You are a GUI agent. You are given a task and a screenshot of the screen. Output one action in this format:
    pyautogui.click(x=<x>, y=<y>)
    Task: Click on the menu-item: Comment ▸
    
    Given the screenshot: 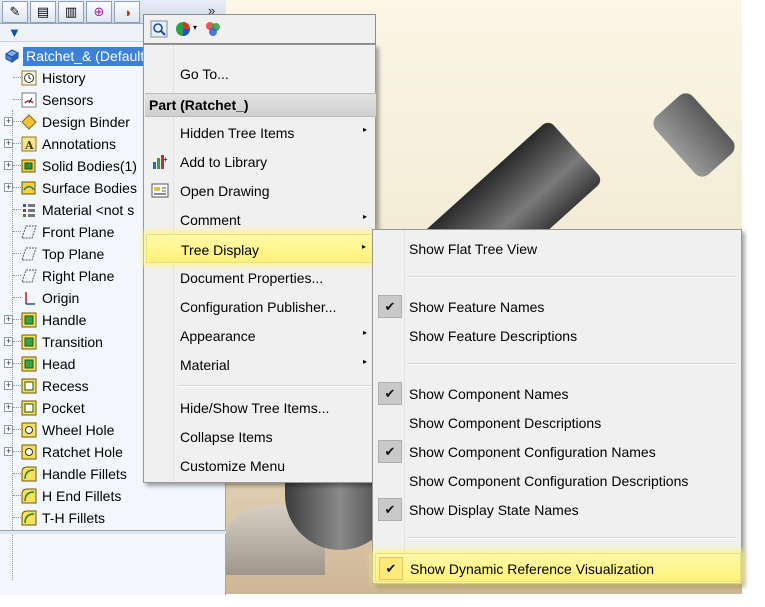 What is the action you would take?
    pyautogui.click(x=260, y=219)
    